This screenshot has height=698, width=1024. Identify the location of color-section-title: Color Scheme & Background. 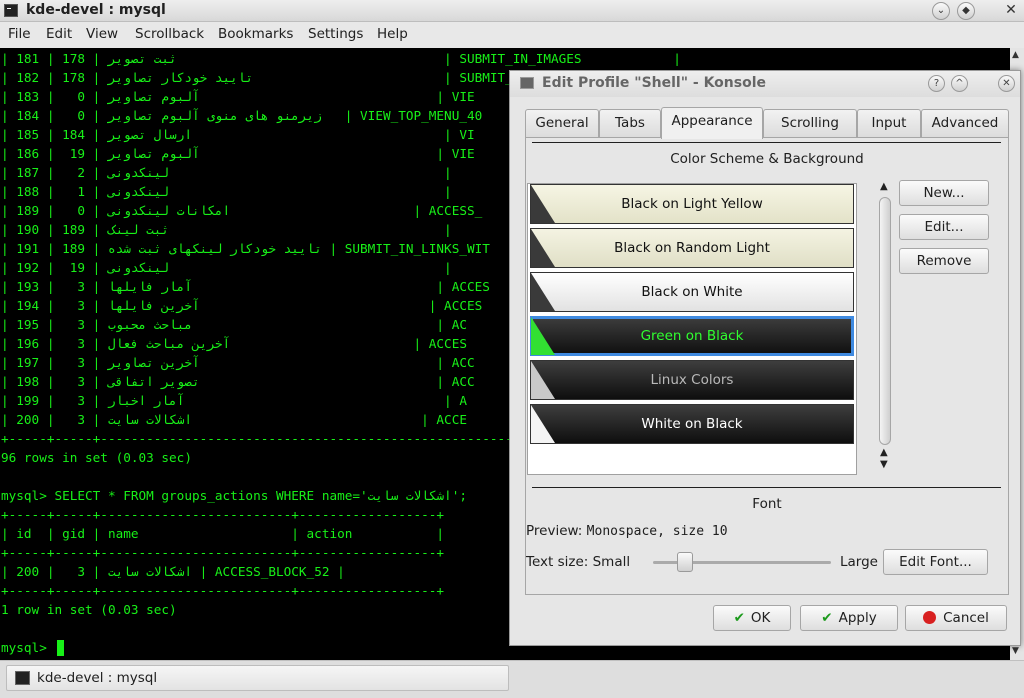
(767, 159).